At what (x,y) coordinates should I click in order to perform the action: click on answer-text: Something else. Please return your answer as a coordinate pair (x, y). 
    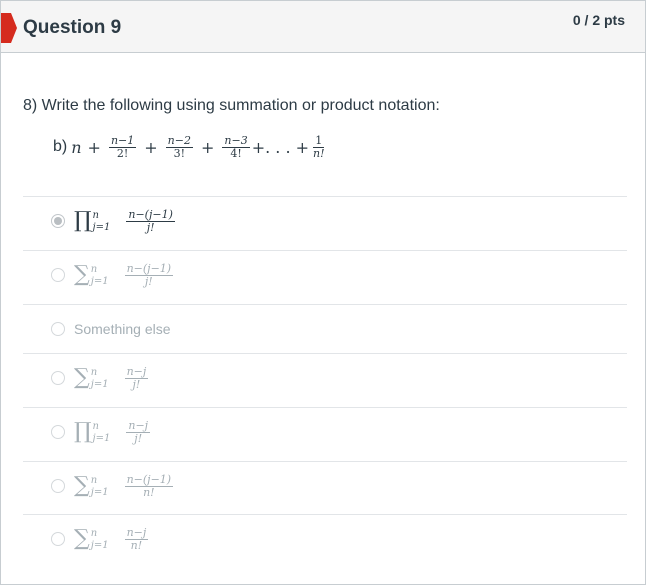
    Looking at the image, I should click on (122, 329).